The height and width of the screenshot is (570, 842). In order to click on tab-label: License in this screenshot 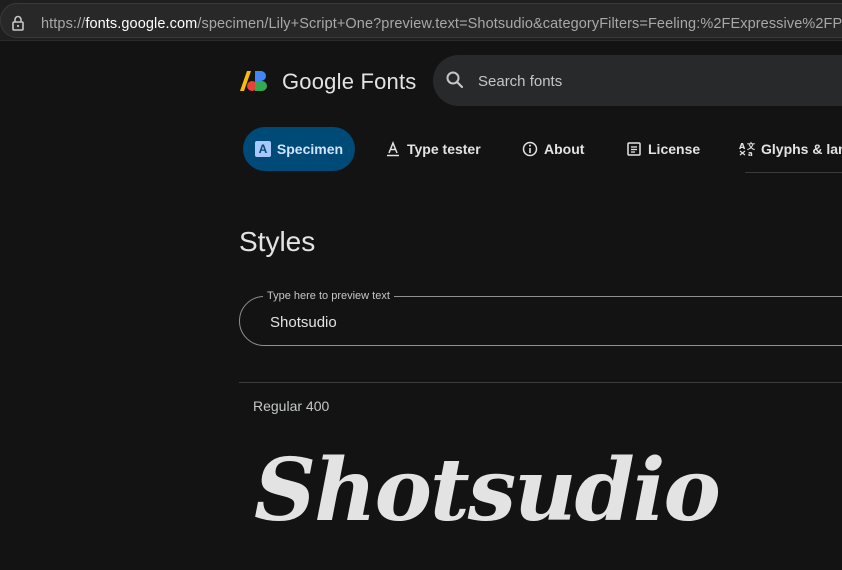, I will do `click(674, 149)`.